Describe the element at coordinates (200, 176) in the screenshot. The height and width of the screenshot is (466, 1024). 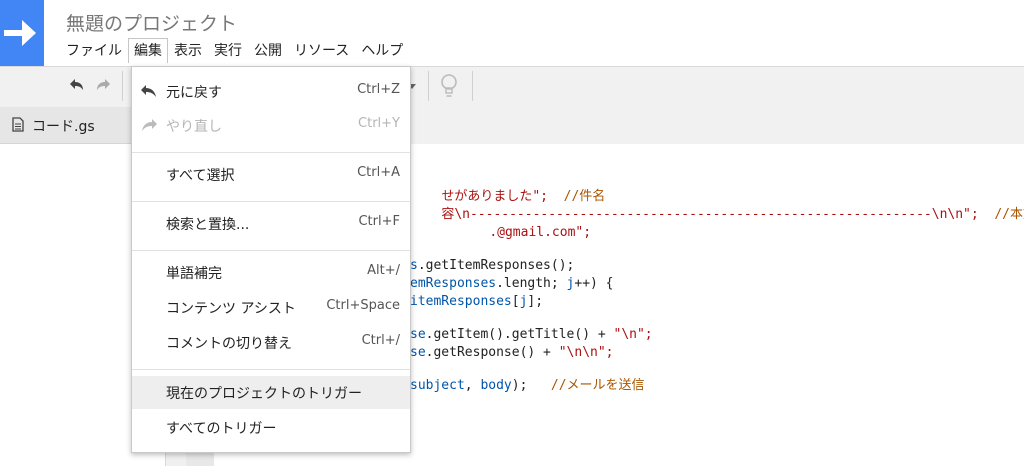
I see `menu-item-label: すべて選択` at that location.